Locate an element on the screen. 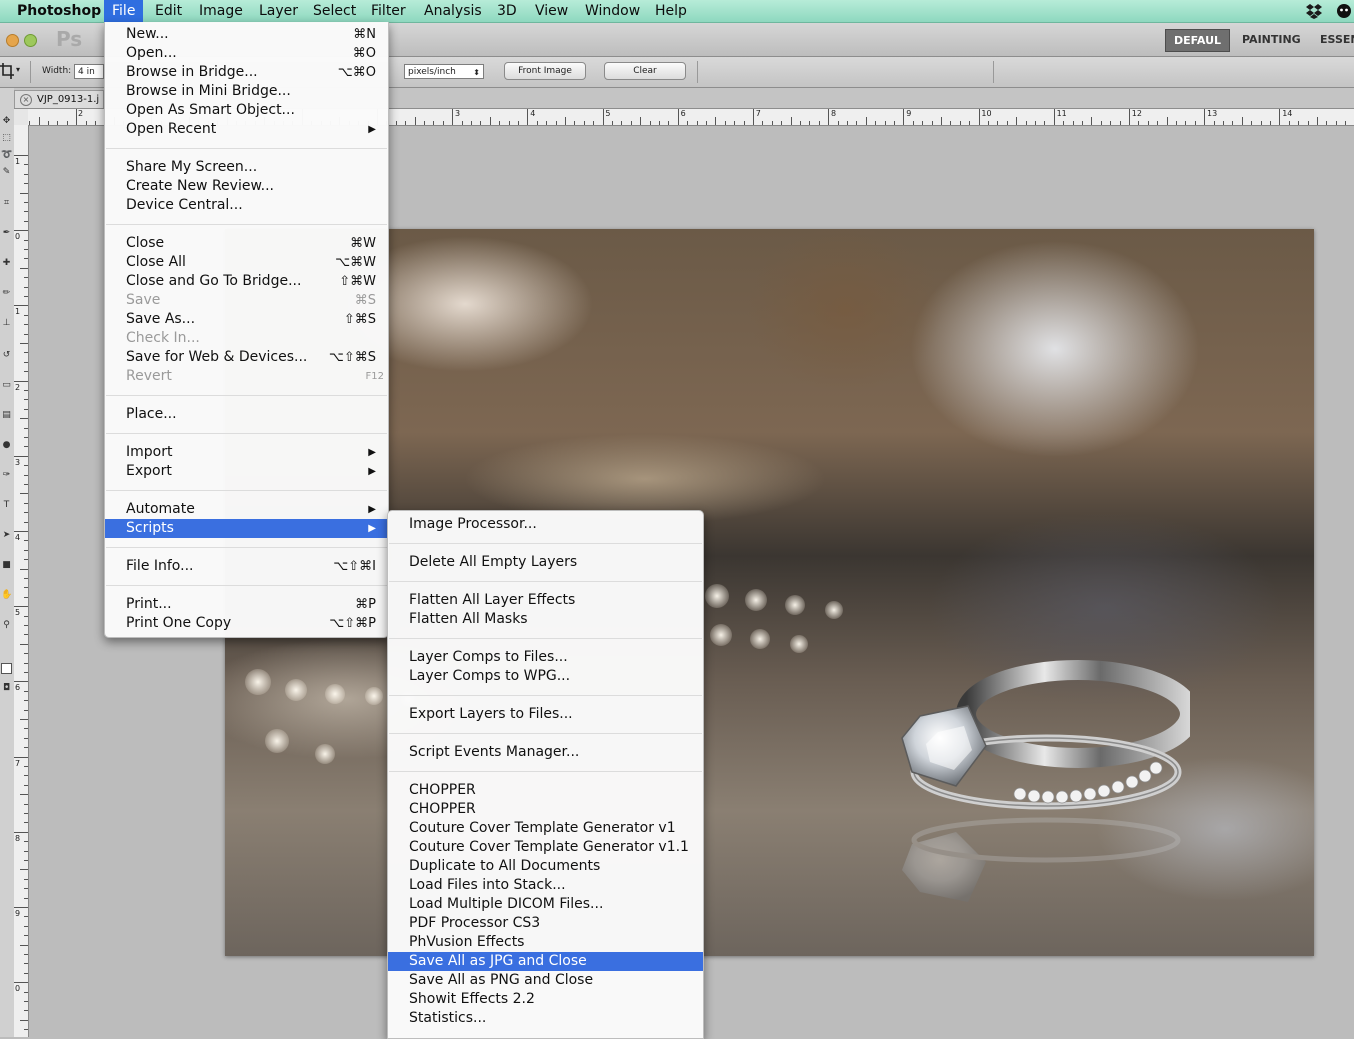 This screenshot has height=1039, width=1354. dodge-tool-icon: ● is located at coordinates (6, 445).